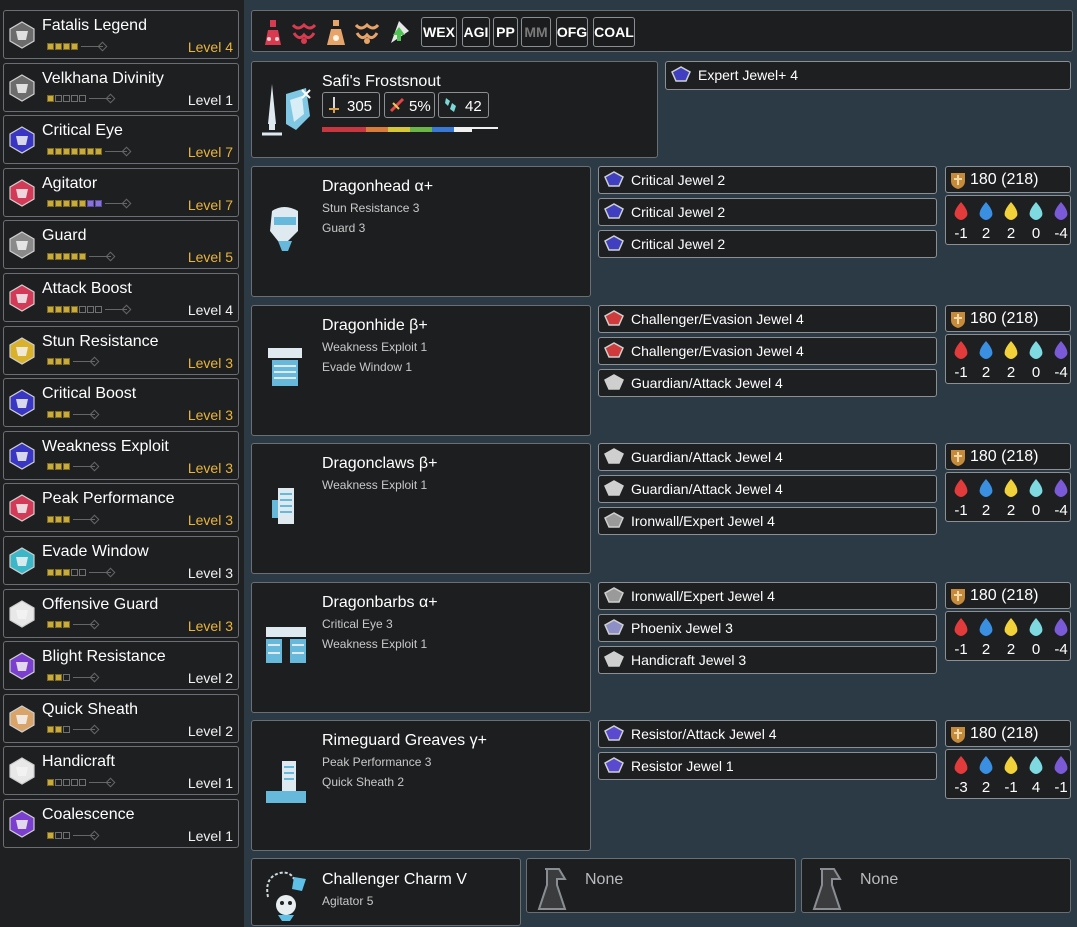  What do you see at coordinates (572, 32) in the screenshot?
I see `filter-ofg-button: OFG` at bounding box center [572, 32].